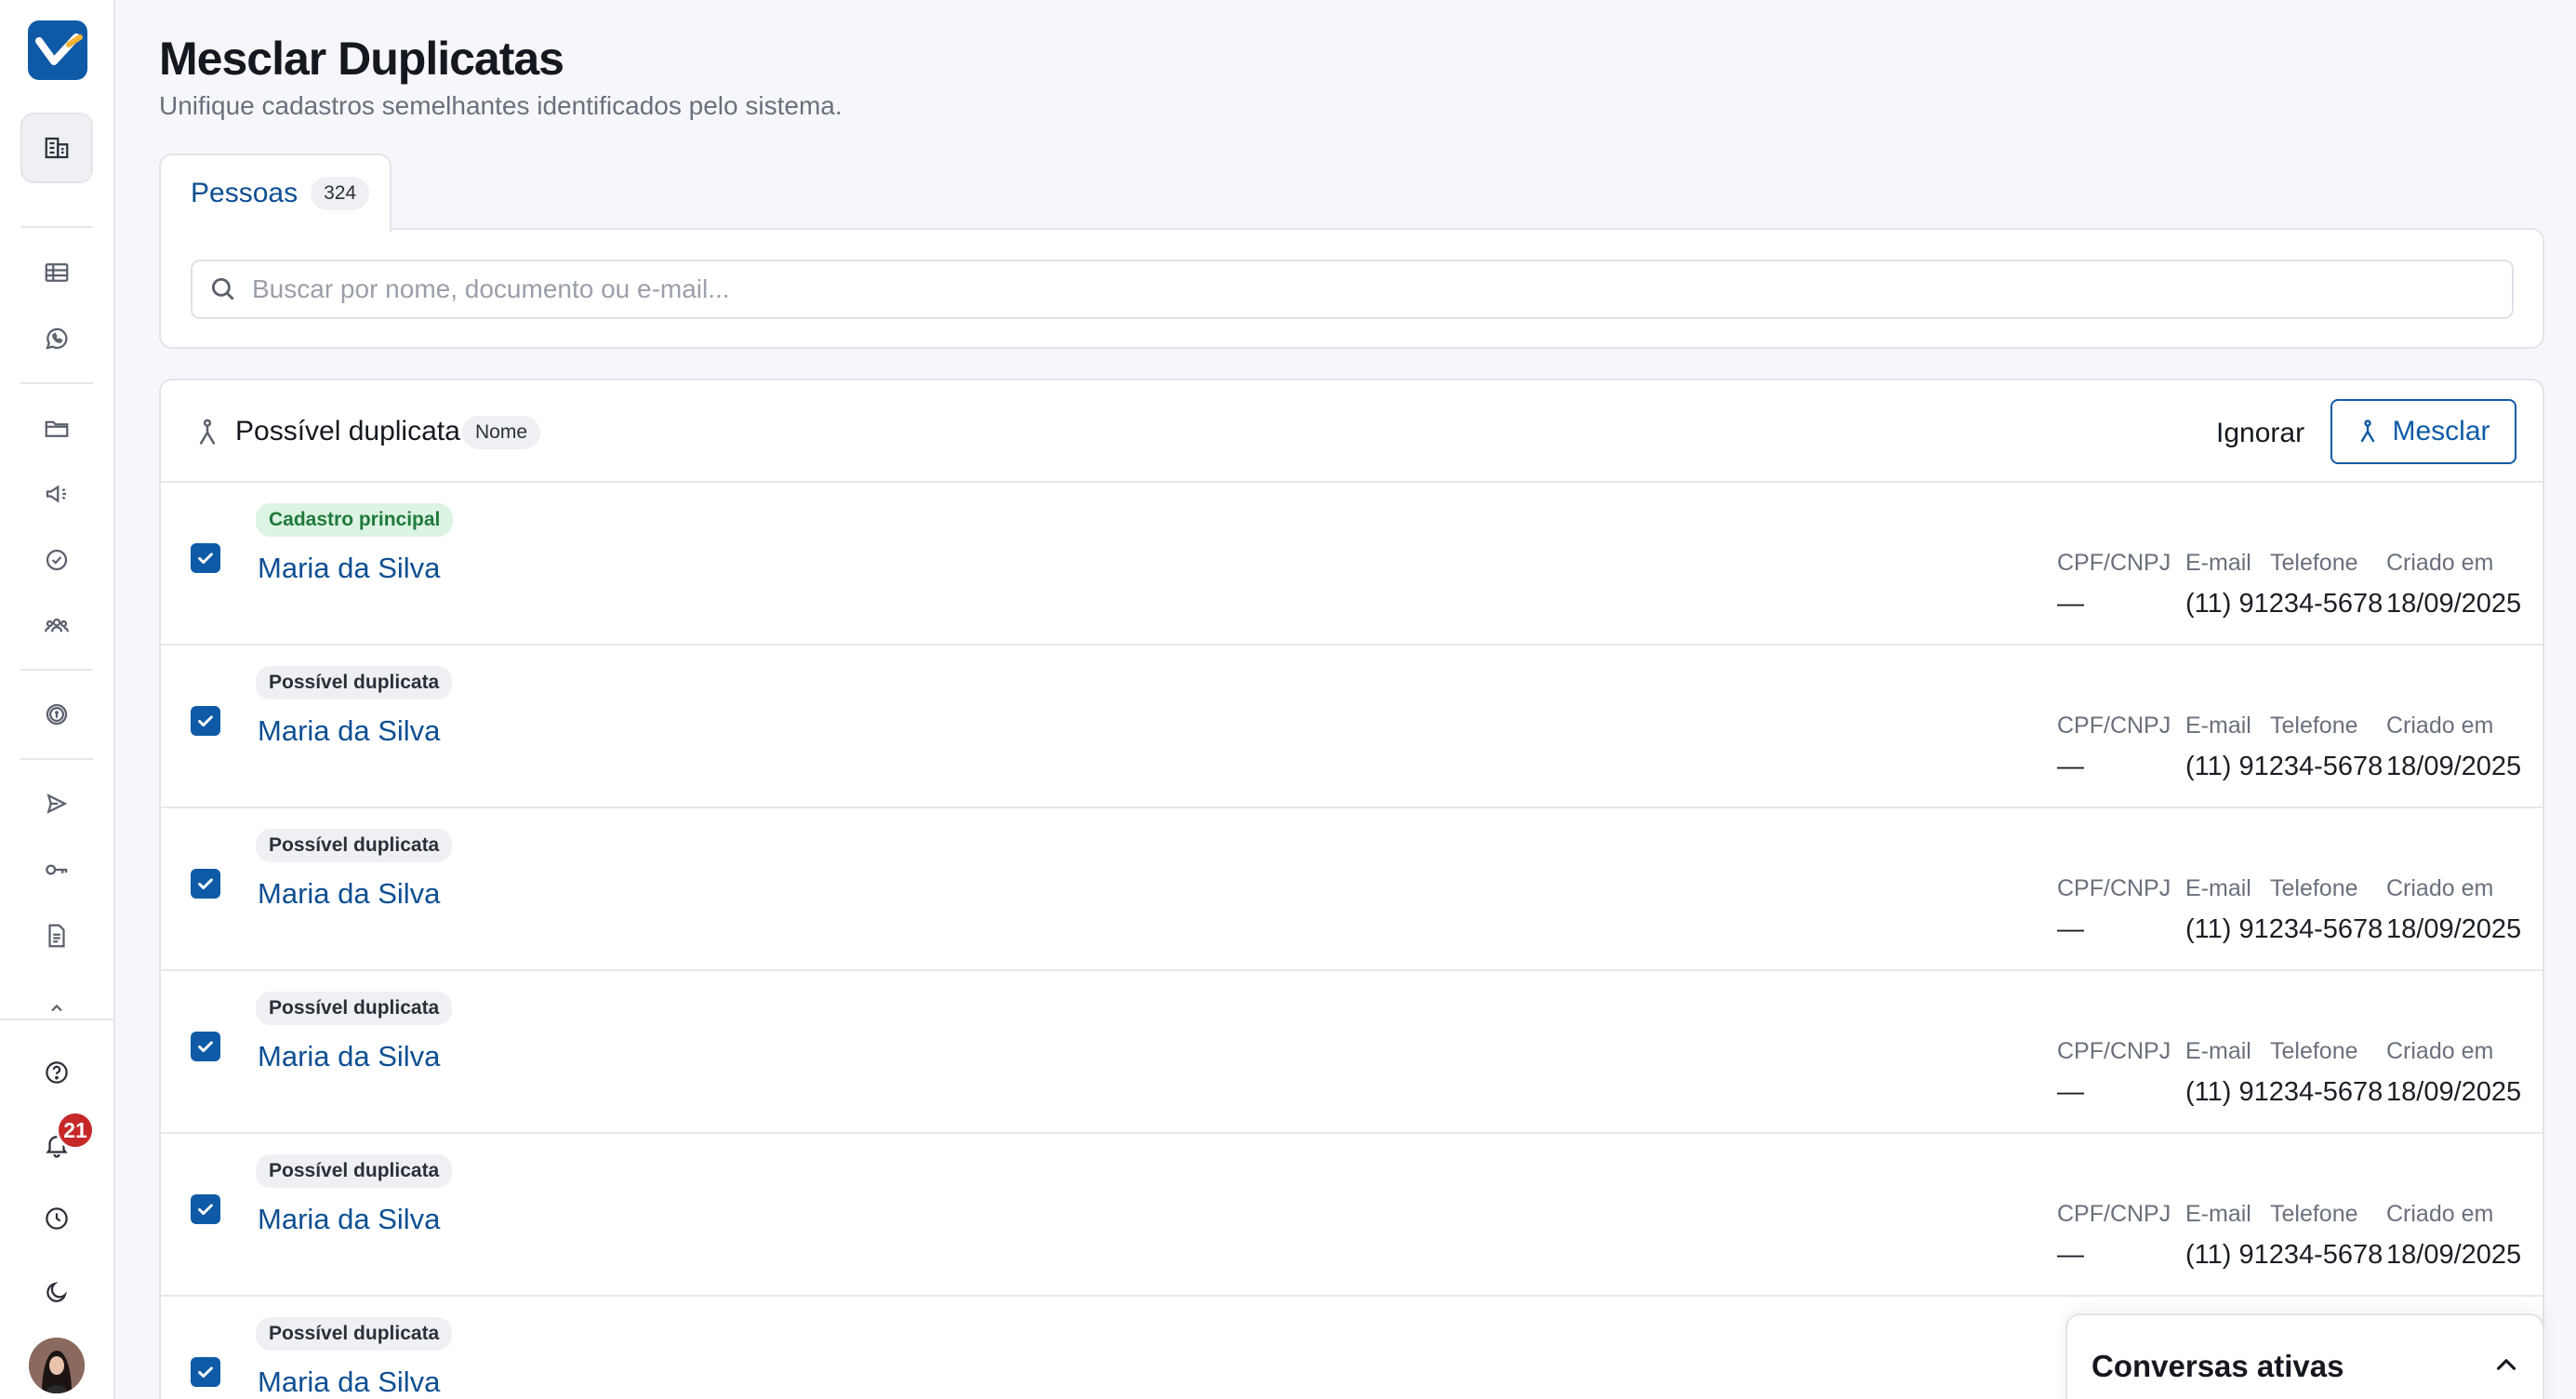 This screenshot has width=2576, height=1399. I want to click on folder-icon, so click(57, 428).